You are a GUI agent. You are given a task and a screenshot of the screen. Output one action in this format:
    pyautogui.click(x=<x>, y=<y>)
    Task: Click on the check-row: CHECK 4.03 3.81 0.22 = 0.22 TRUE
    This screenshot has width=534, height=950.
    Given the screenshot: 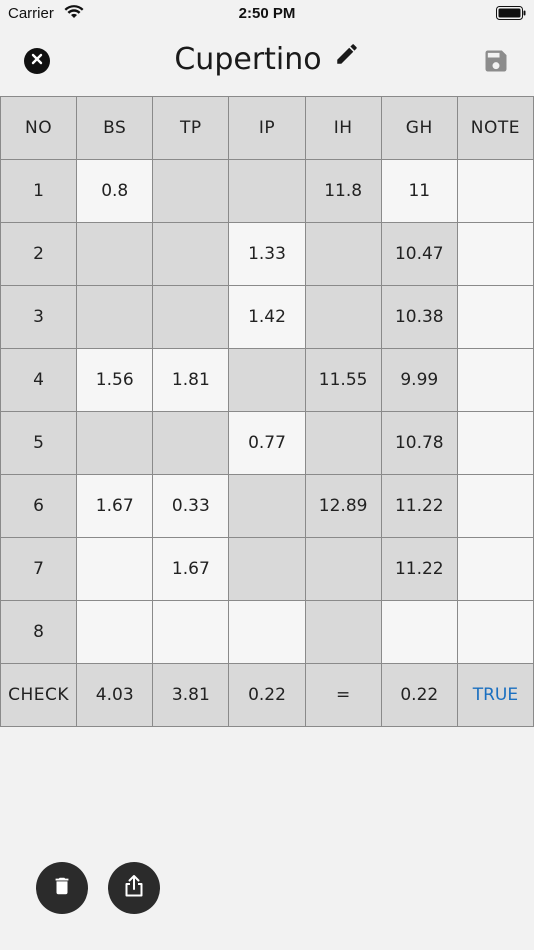 What is the action you would take?
    pyautogui.click(x=267, y=695)
    